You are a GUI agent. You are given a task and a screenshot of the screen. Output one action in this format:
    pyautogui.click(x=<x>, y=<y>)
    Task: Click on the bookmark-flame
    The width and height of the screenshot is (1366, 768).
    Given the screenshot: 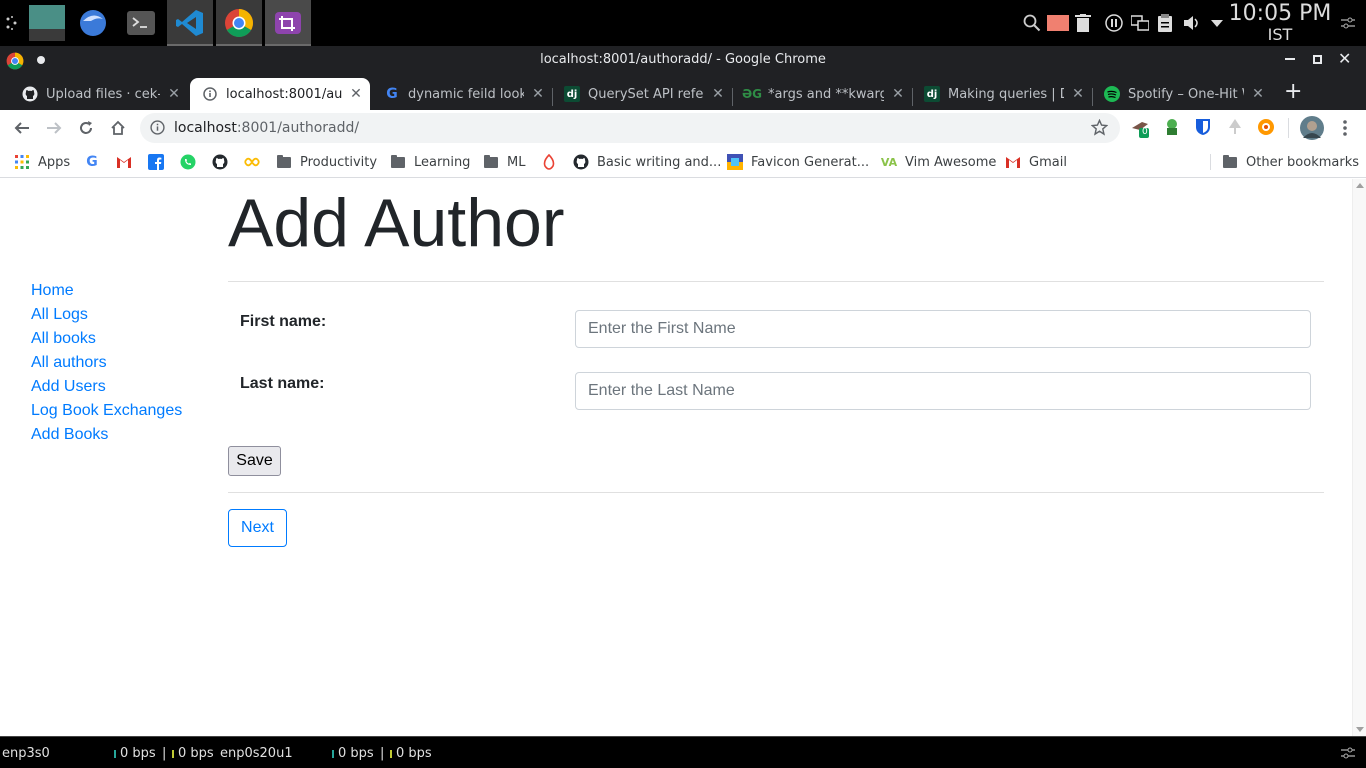 What is the action you would take?
    pyautogui.click(x=553, y=162)
    